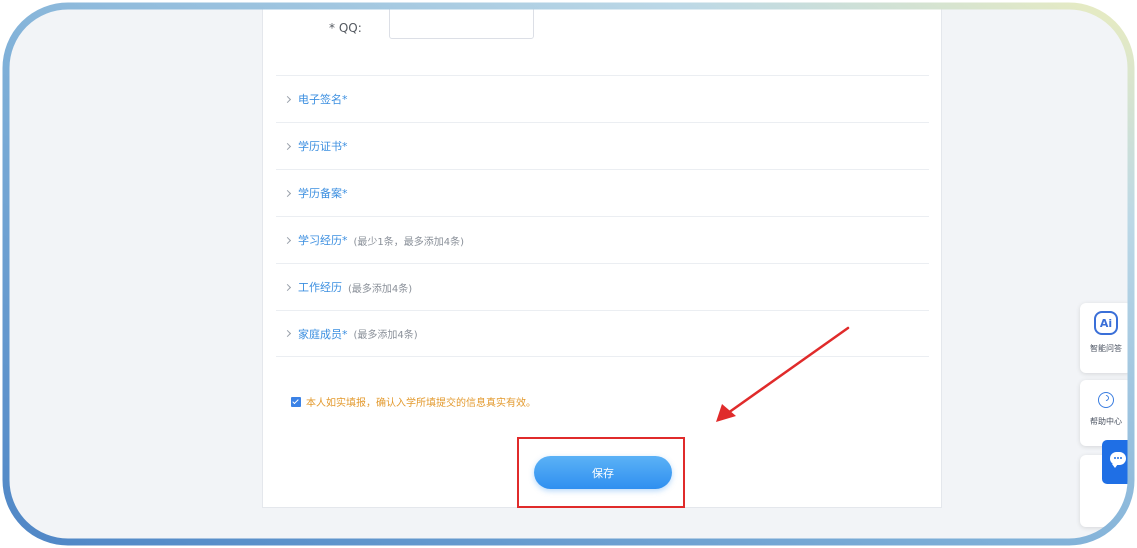 The image size is (1137, 548). I want to click on section-note: (最少1条，最多添加4条), so click(409, 242).